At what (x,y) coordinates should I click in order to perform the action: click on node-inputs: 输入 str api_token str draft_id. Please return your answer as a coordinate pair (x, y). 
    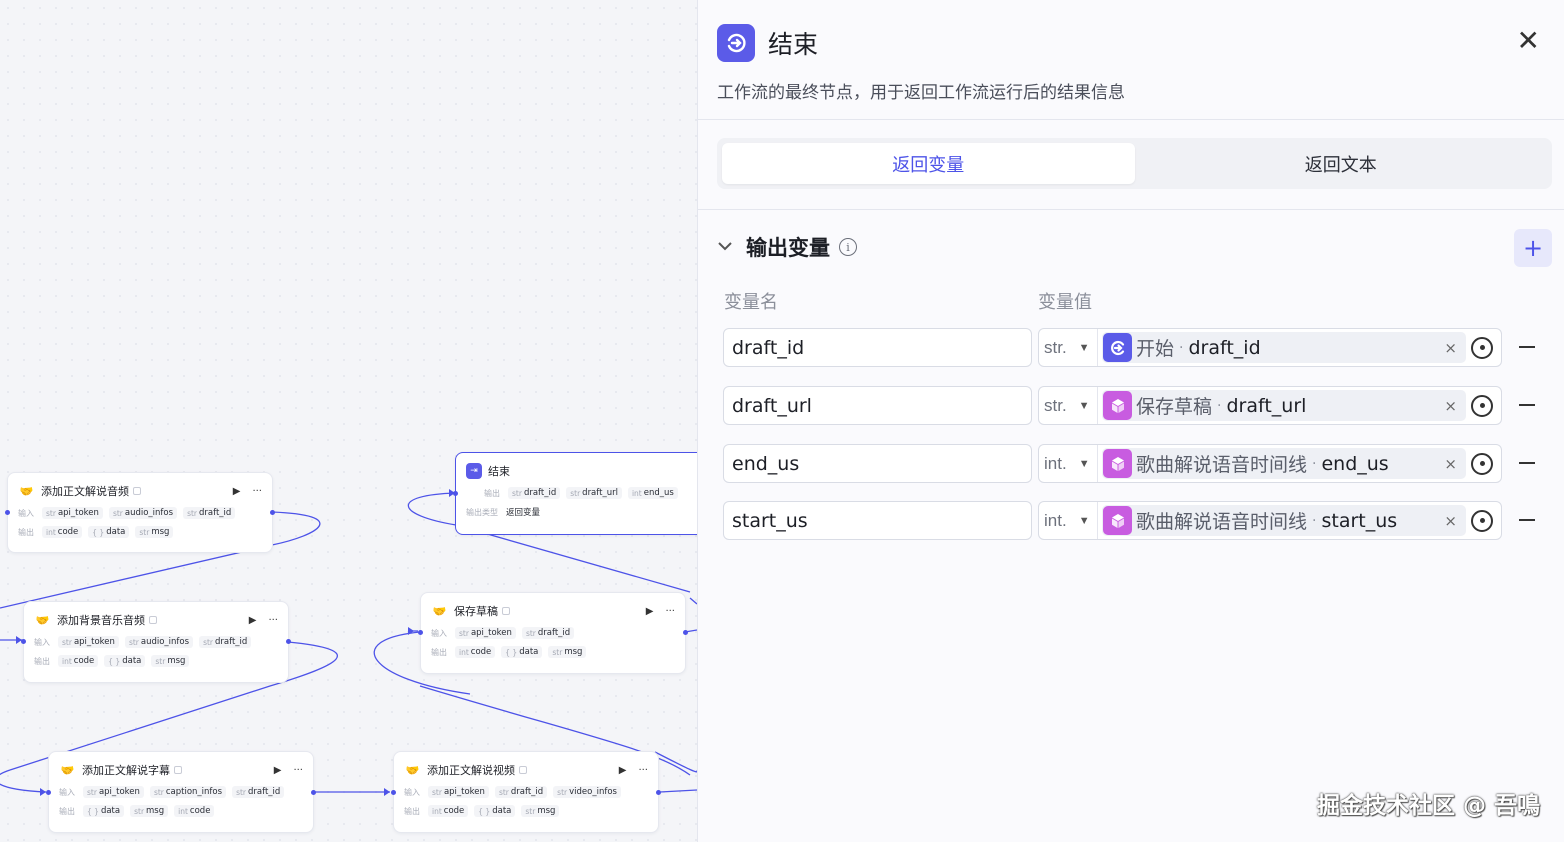
    Looking at the image, I should click on (553, 633).